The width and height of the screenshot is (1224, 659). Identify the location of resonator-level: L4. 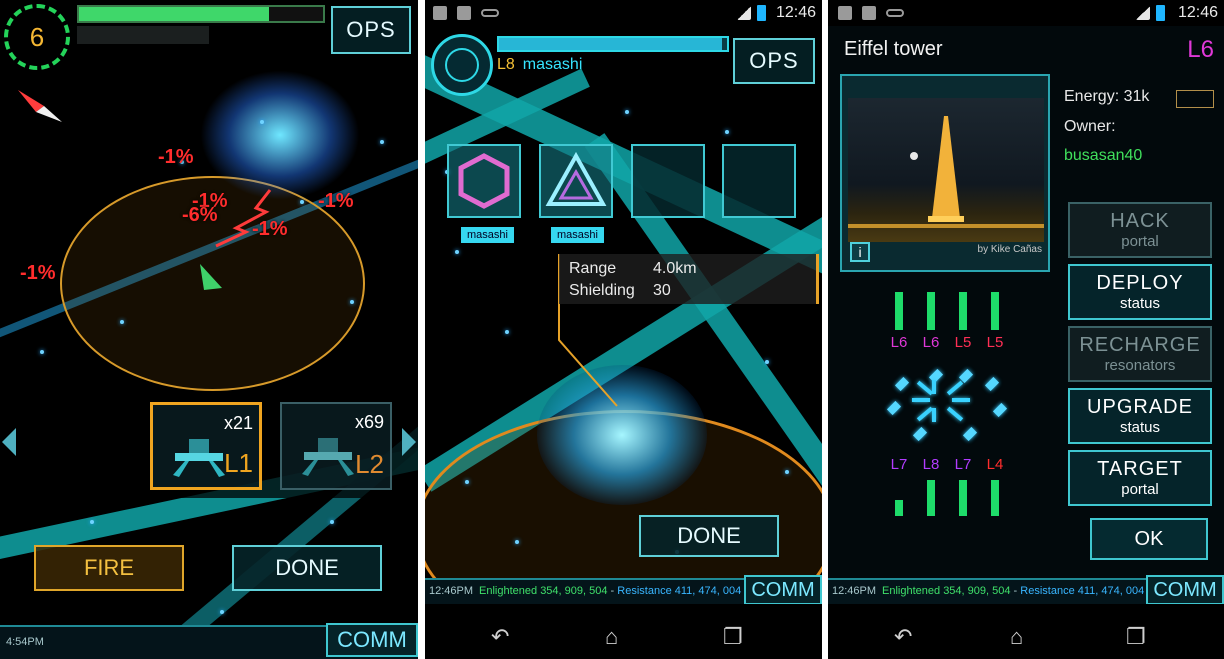
(995, 464).